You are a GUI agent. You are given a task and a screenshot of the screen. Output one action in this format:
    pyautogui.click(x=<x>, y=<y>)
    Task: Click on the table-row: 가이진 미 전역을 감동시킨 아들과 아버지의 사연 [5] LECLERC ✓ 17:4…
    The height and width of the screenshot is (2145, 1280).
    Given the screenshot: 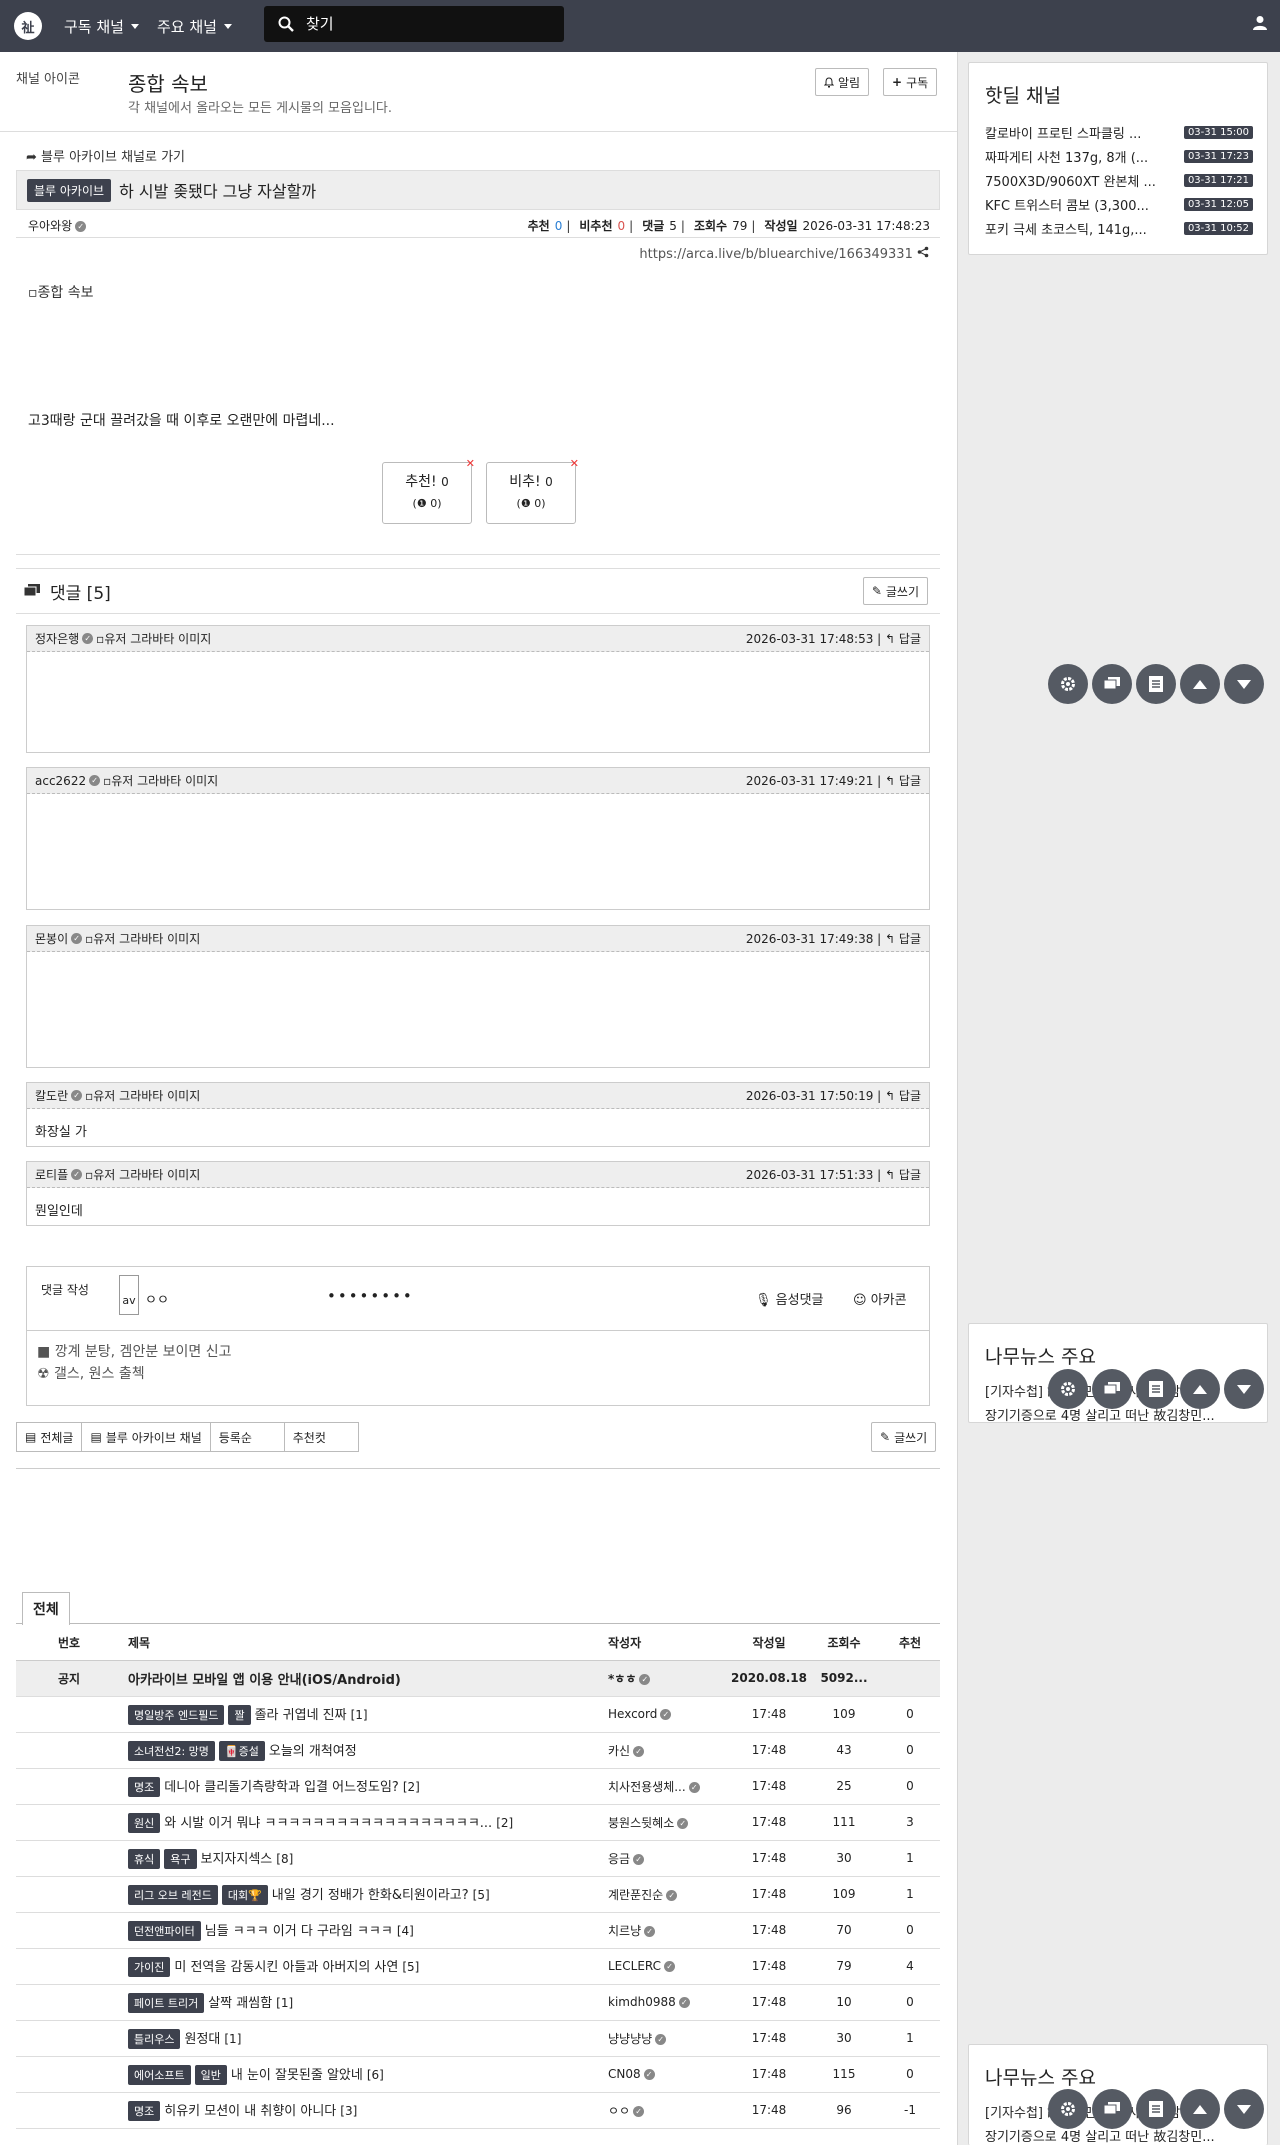 What is the action you would take?
    pyautogui.click(x=478, y=1966)
    